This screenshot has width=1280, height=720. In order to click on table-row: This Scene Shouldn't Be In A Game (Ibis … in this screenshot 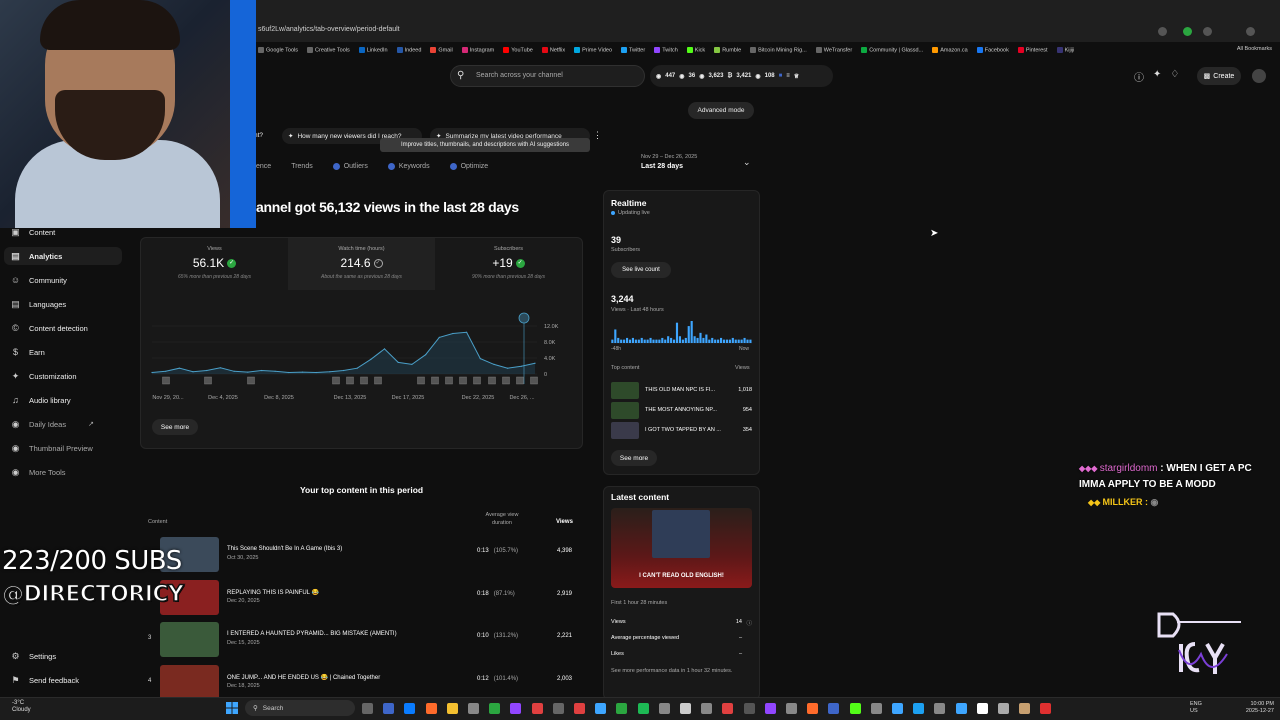, I will do `click(360, 555)`.